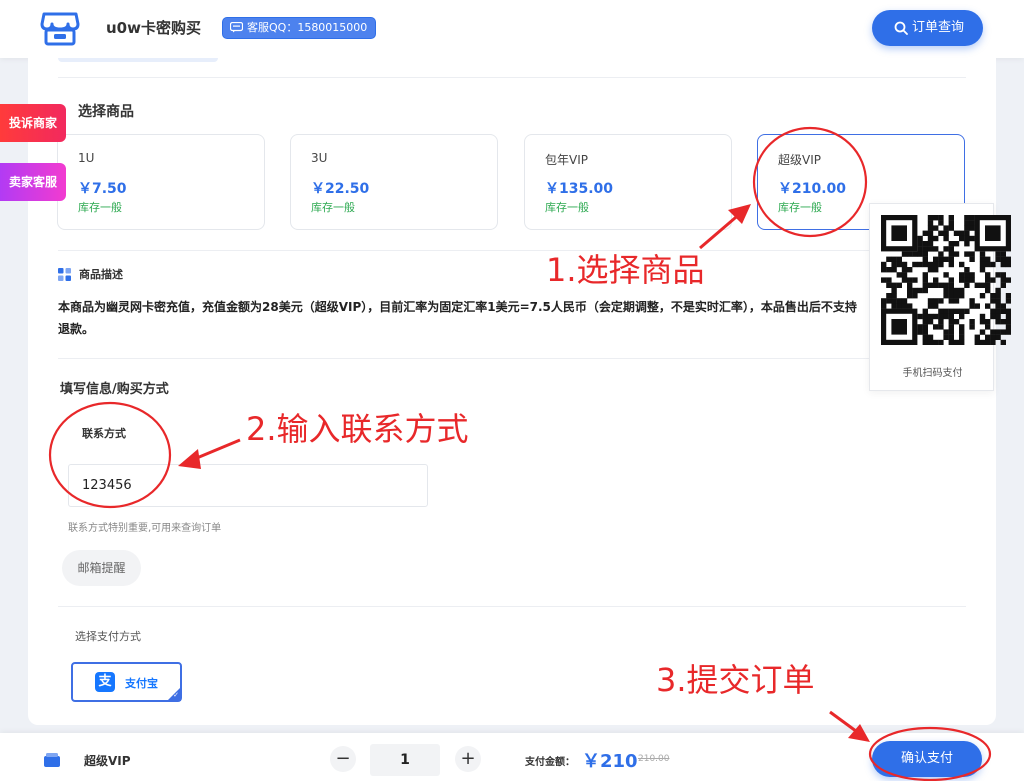 This screenshot has width=1024, height=781. What do you see at coordinates (468, 759) in the screenshot?
I see `quantity-plus-button: +` at bounding box center [468, 759].